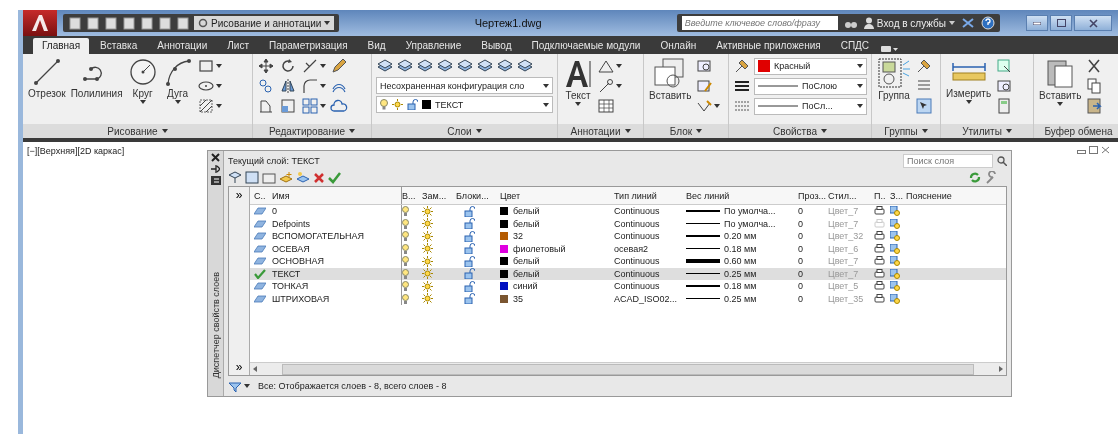 This screenshot has width=1118, height=434. What do you see at coordinates (628, 236) in the screenshot?
I see `layer-row: ВСПОМОГАТЕЛЬНАЯ 32 Continuous 0.20 мм 0 Цвет_32` at bounding box center [628, 236].